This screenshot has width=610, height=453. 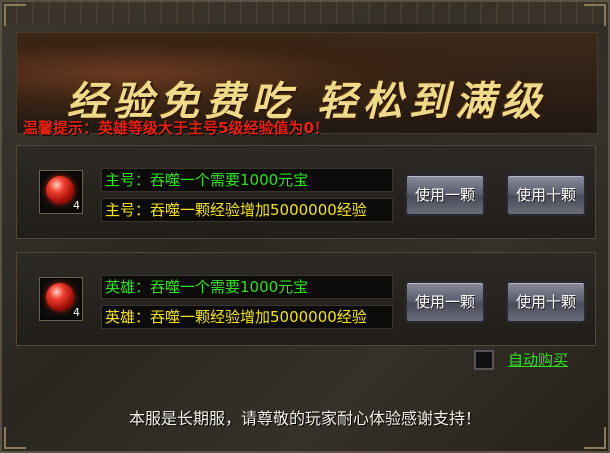 What do you see at coordinates (247, 317) in the screenshot?
I see `gain-text: 英雄：吞噬一颗经验增加5000000经验` at bounding box center [247, 317].